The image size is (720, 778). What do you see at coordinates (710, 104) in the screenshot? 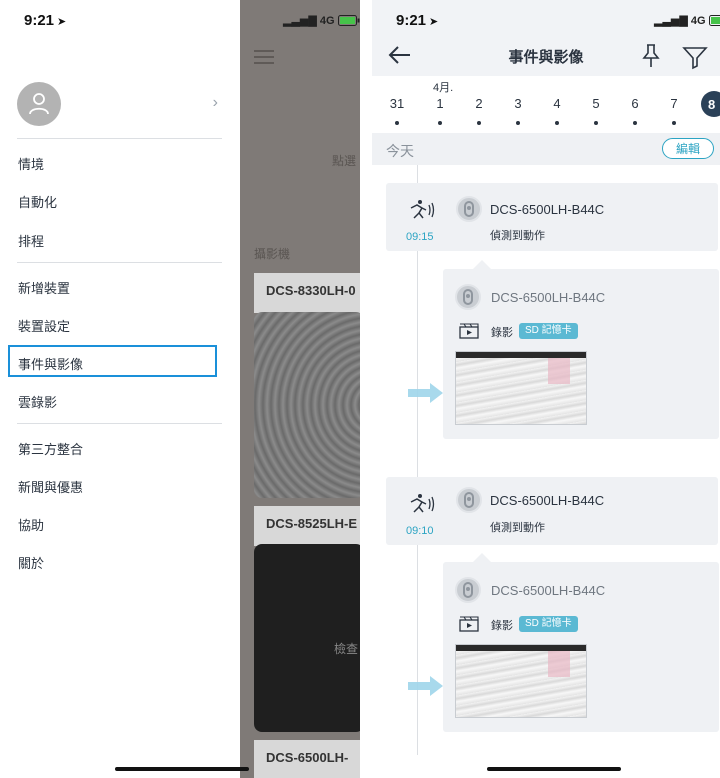
I see `selected-date: 8` at bounding box center [710, 104].